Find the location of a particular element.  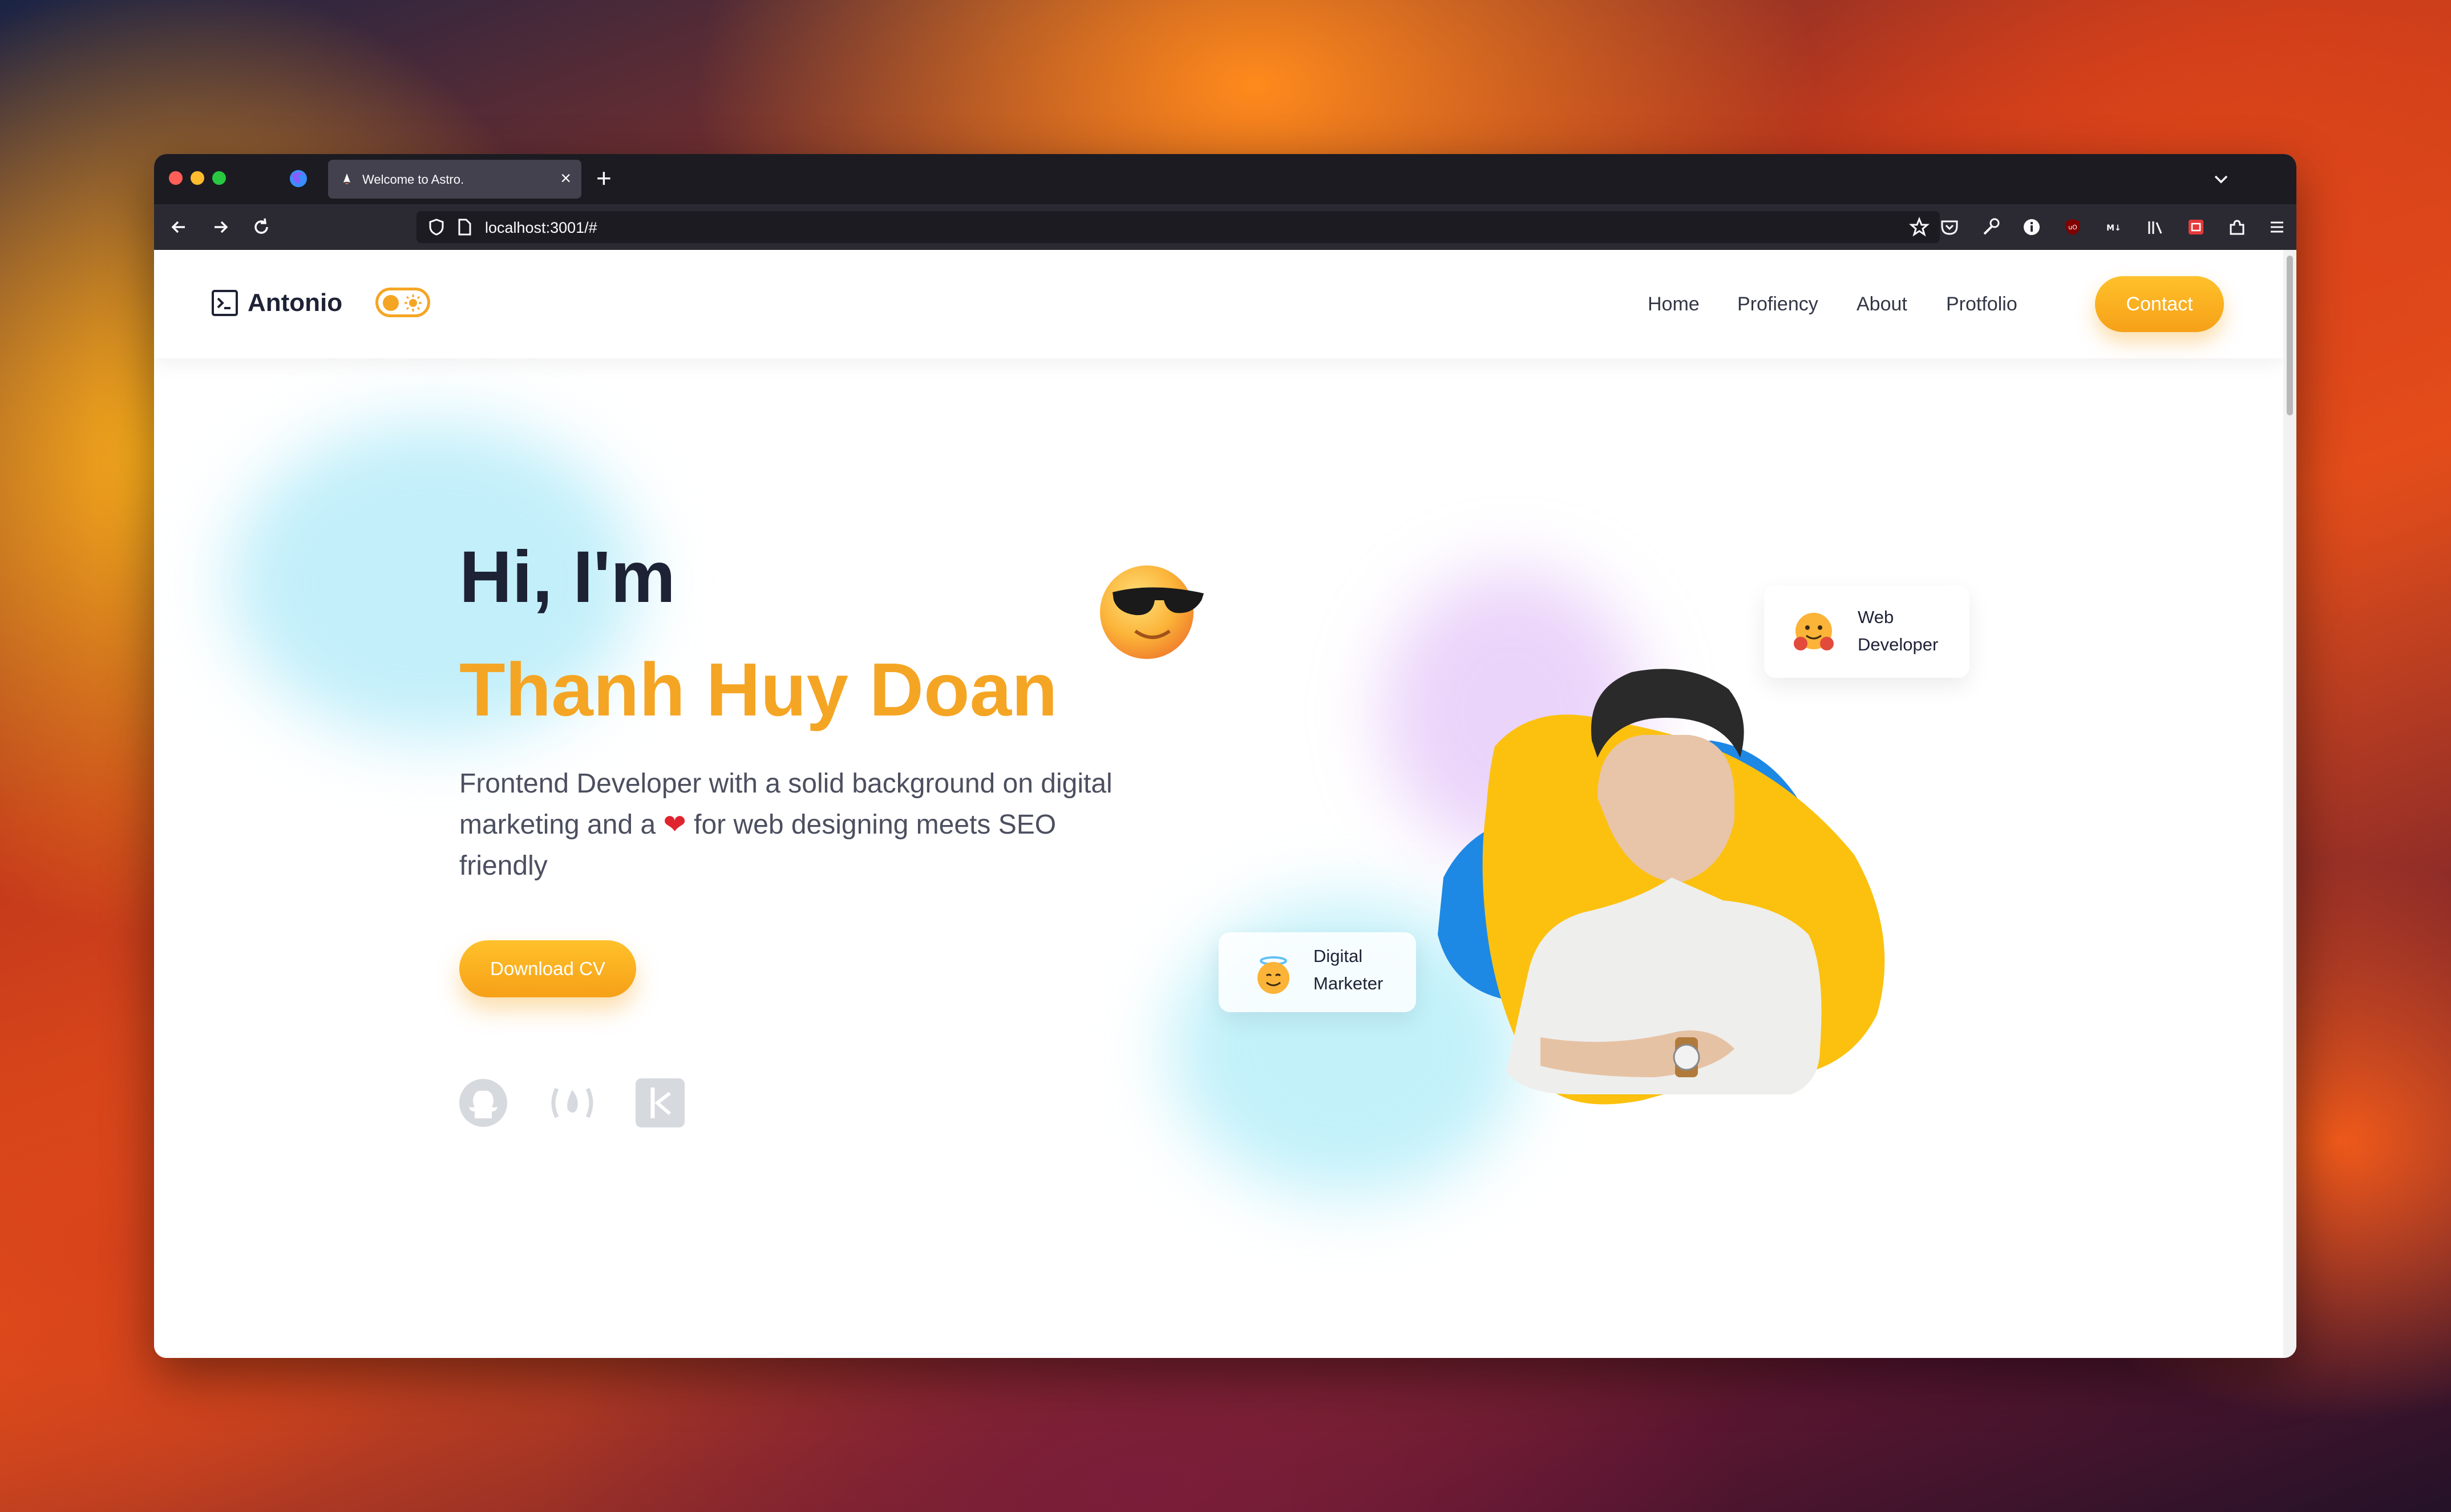

nav-protfolio: Protfolio is located at coordinates (1981, 304).